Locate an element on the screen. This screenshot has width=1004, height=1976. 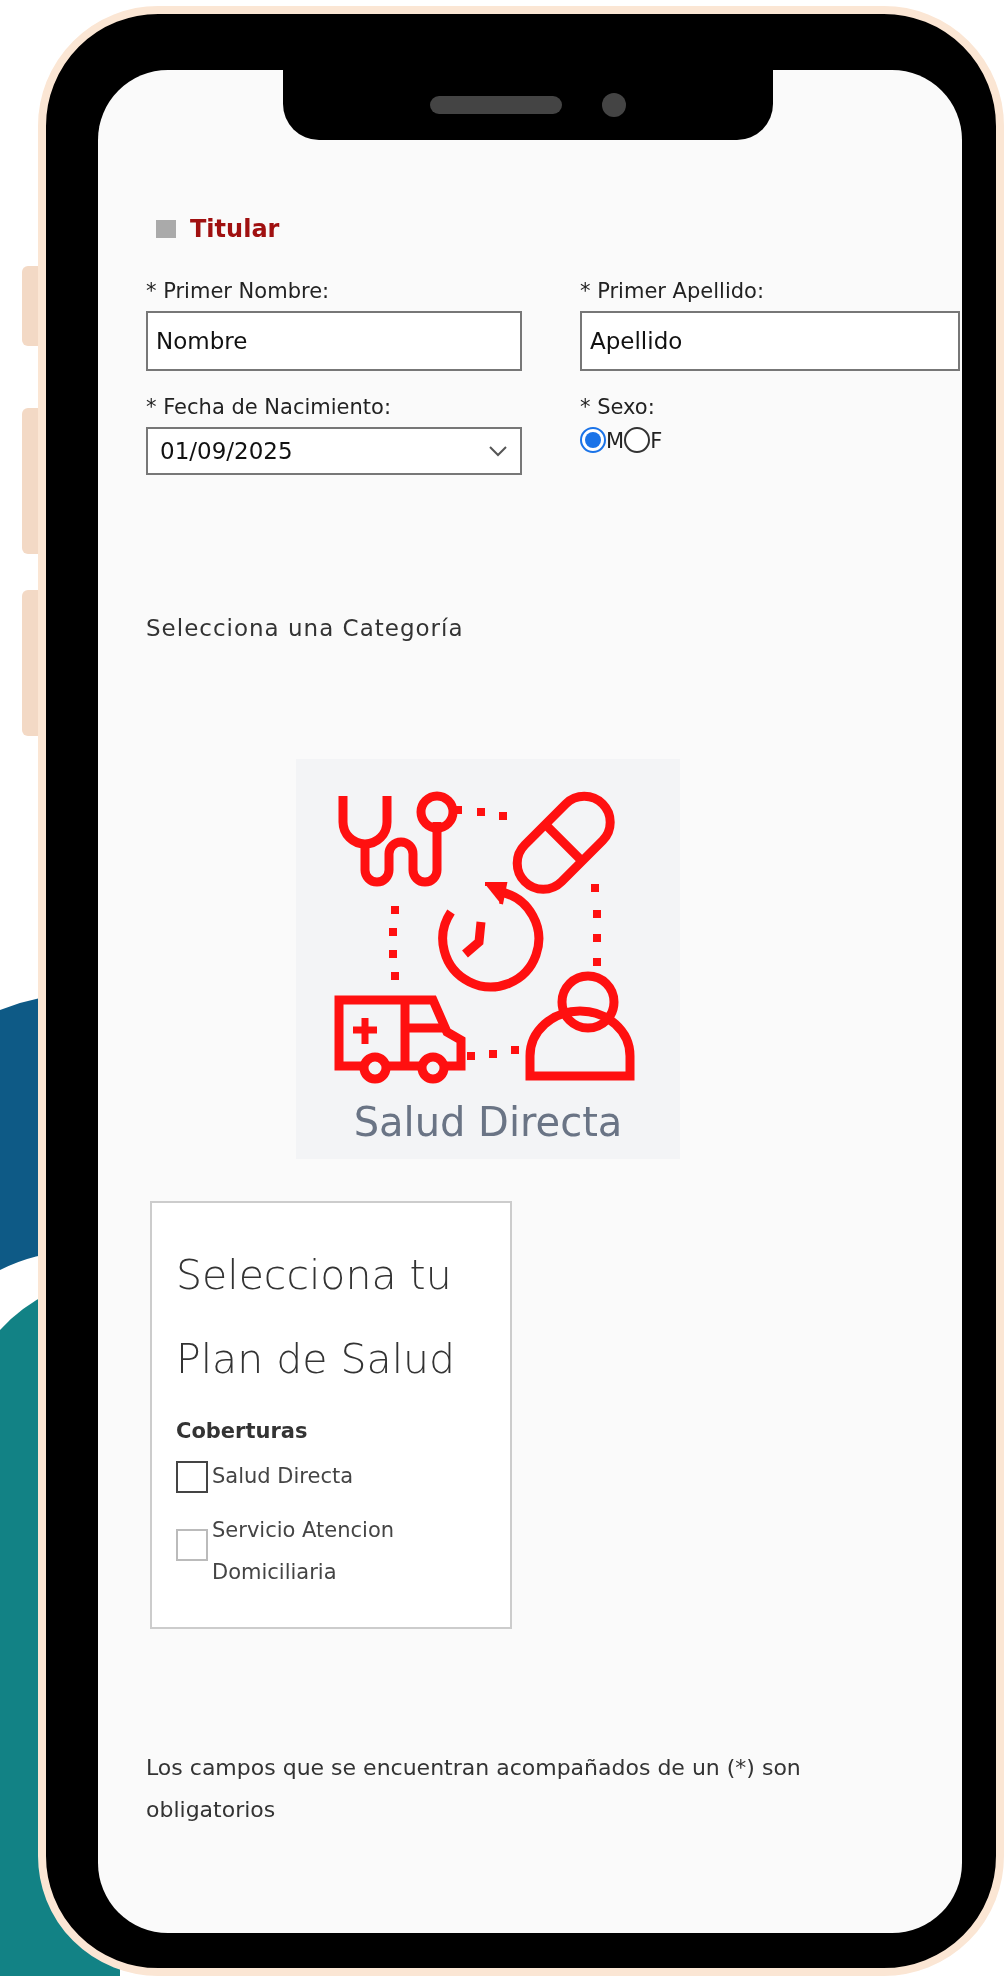
chevron-down-icon is located at coordinates (498, 451).